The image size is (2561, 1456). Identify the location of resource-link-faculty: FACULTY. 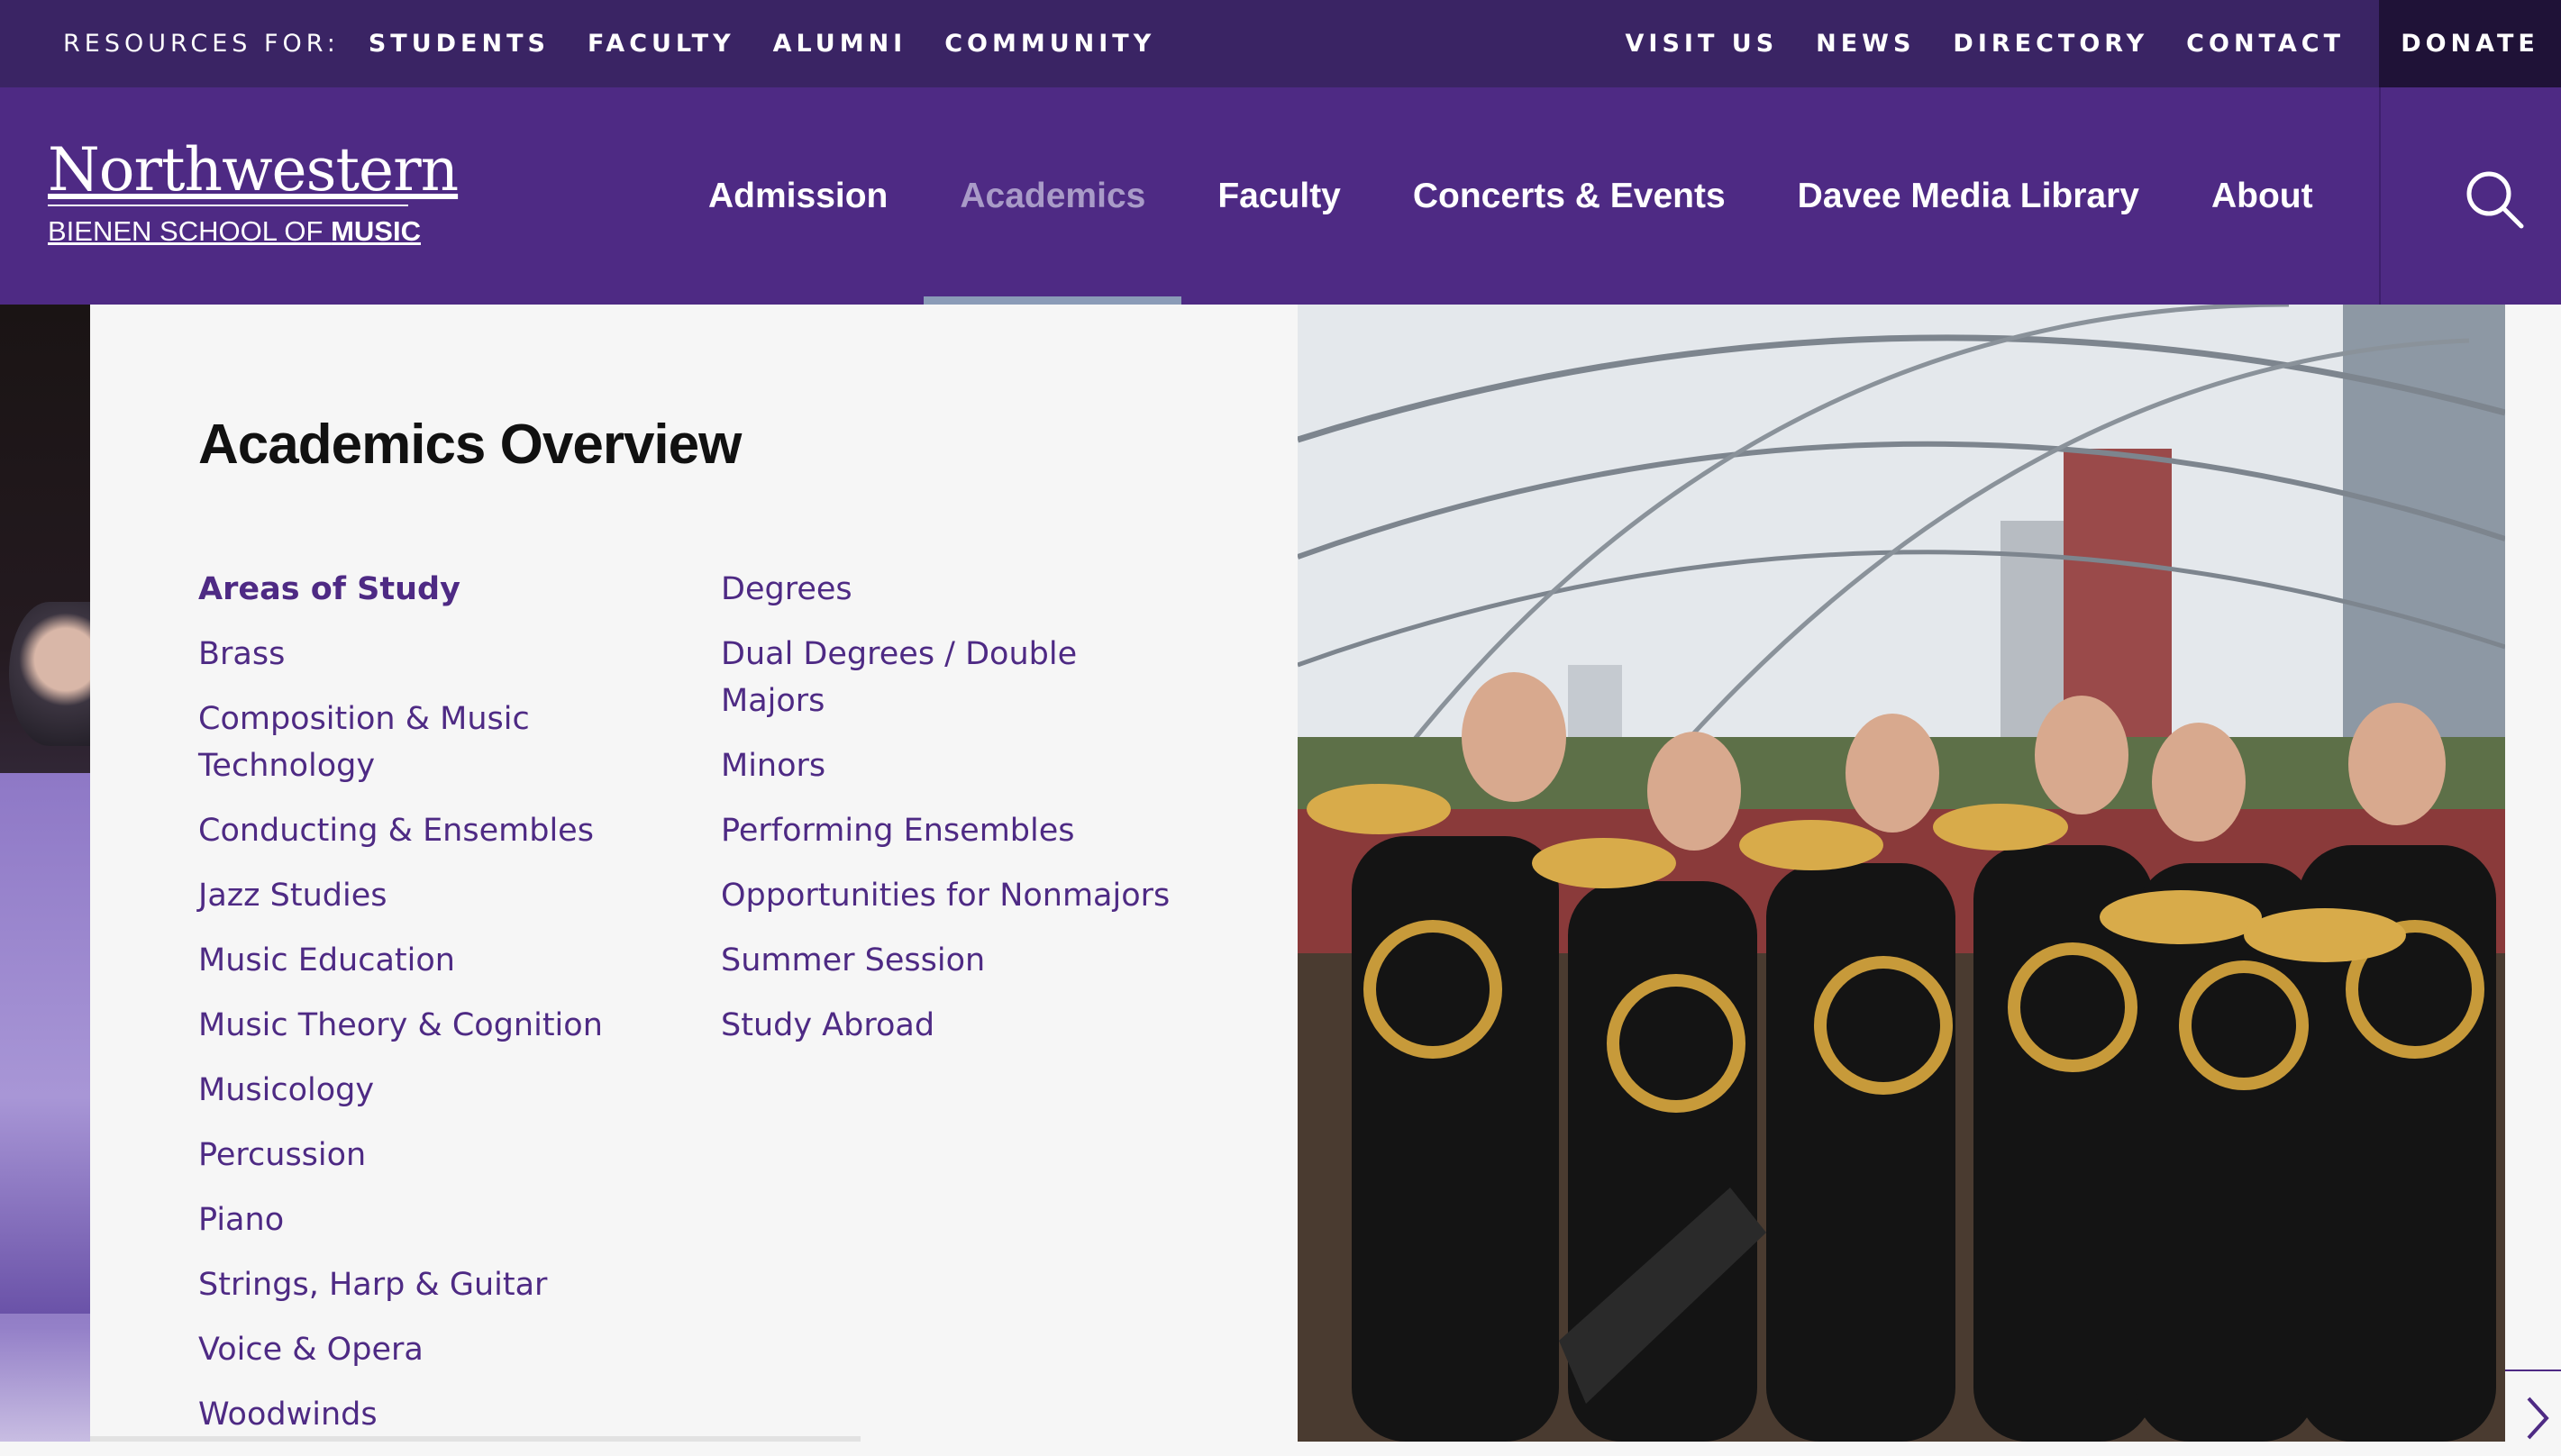
(661, 44).